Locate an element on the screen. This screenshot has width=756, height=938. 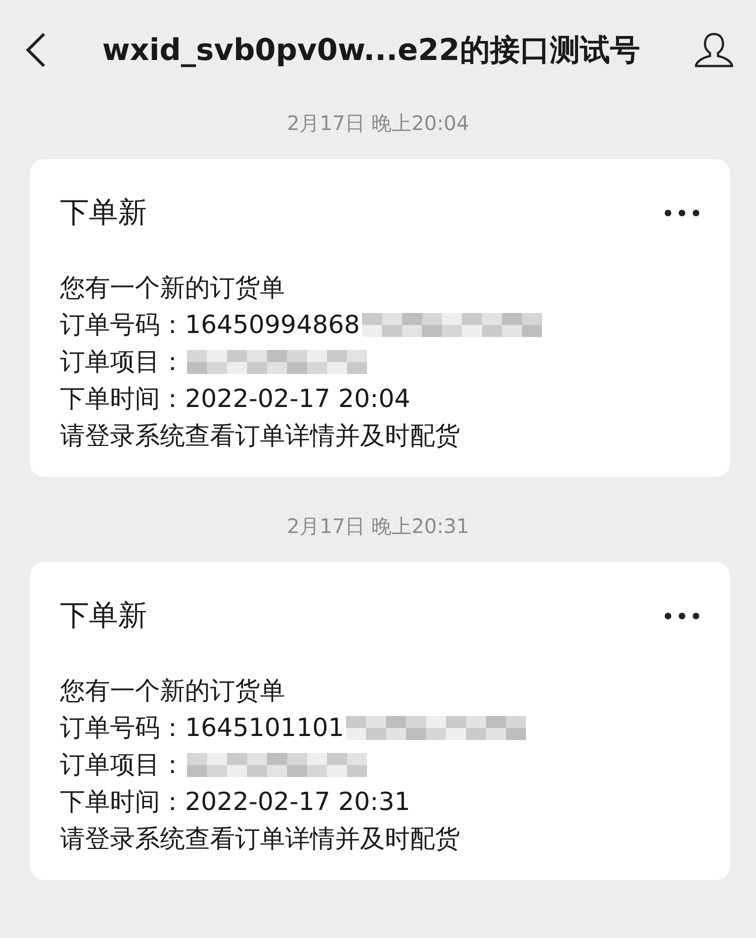
timestamp: 2月17日 晚上20:04 is located at coordinates (378, 123).